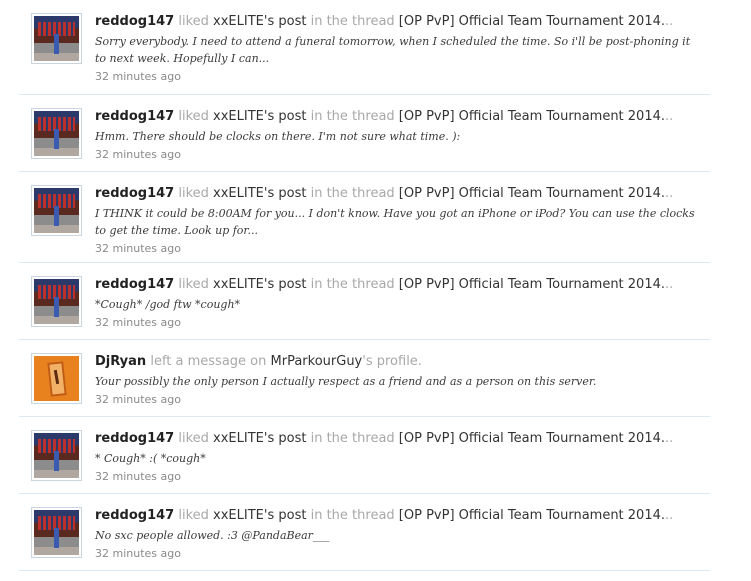 This screenshot has width=751, height=581. Describe the element at coordinates (150, 458) in the screenshot. I see `post-snippet: * Cough* :( *cough*` at that location.